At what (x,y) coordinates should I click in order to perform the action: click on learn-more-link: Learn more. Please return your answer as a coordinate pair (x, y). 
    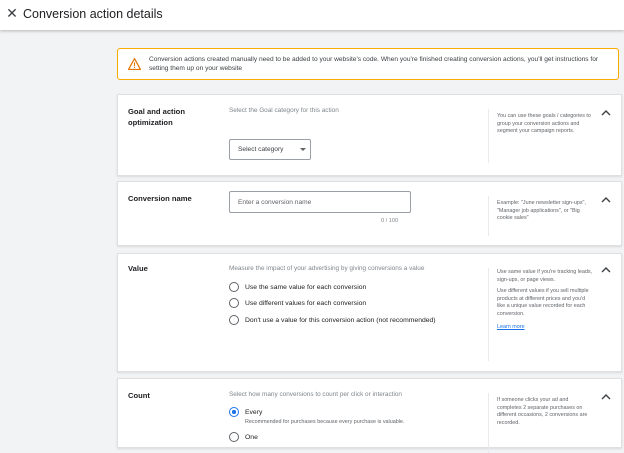
    Looking at the image, I should click on (511, 327).